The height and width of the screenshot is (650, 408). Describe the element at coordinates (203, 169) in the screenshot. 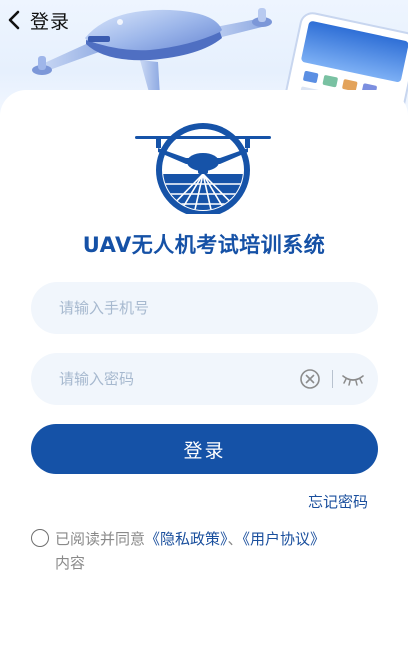

I see `uav-drone-logo-icon` at that location.